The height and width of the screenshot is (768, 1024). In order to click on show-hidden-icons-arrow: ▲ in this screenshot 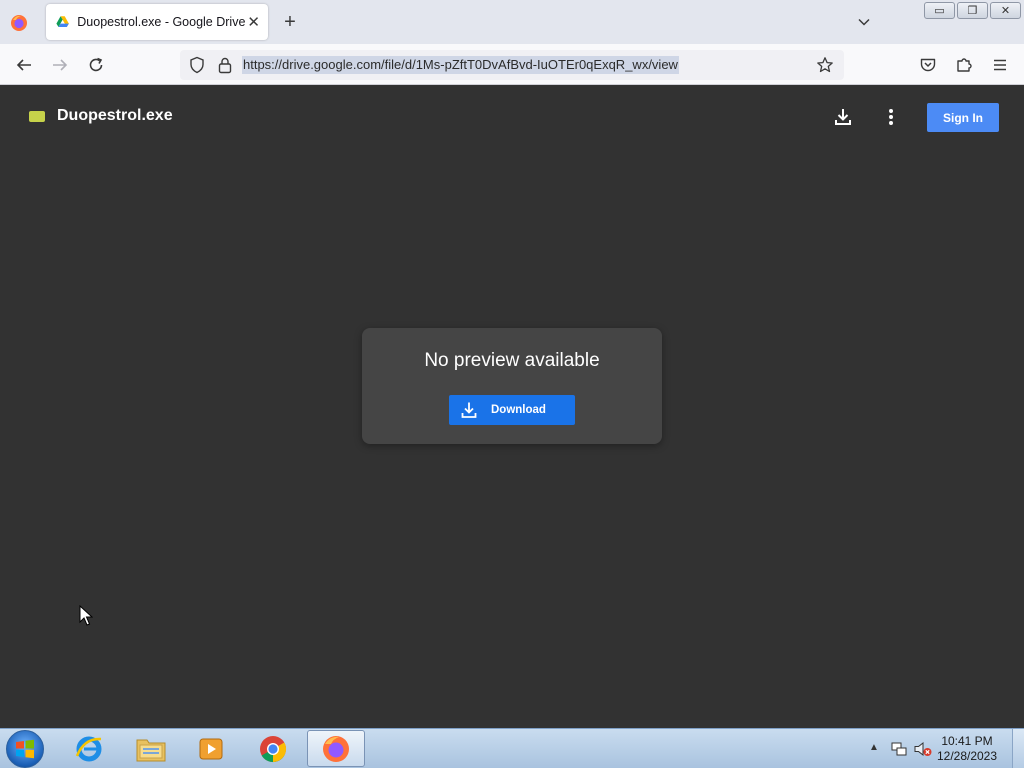, I will do `click(874, 747)`.